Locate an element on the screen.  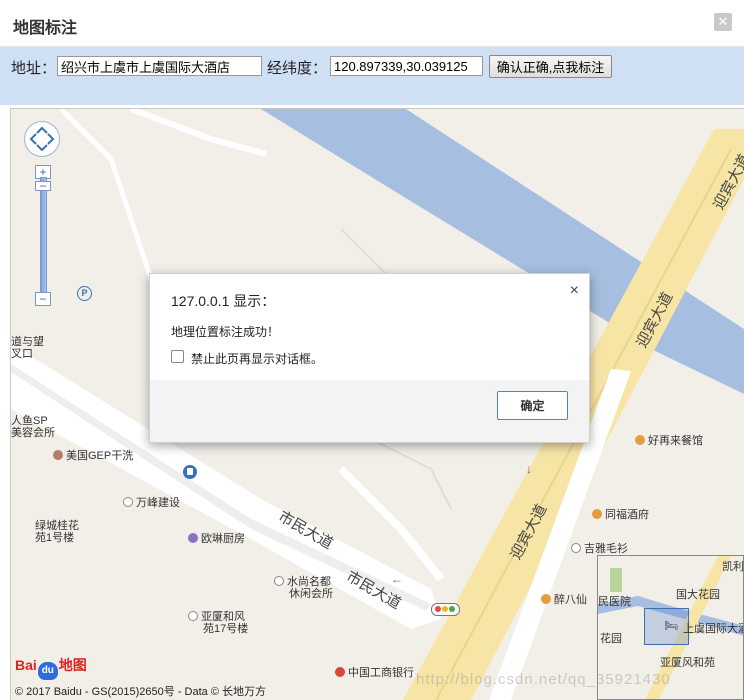
zoom-slider is located at coordinates (43, 237).